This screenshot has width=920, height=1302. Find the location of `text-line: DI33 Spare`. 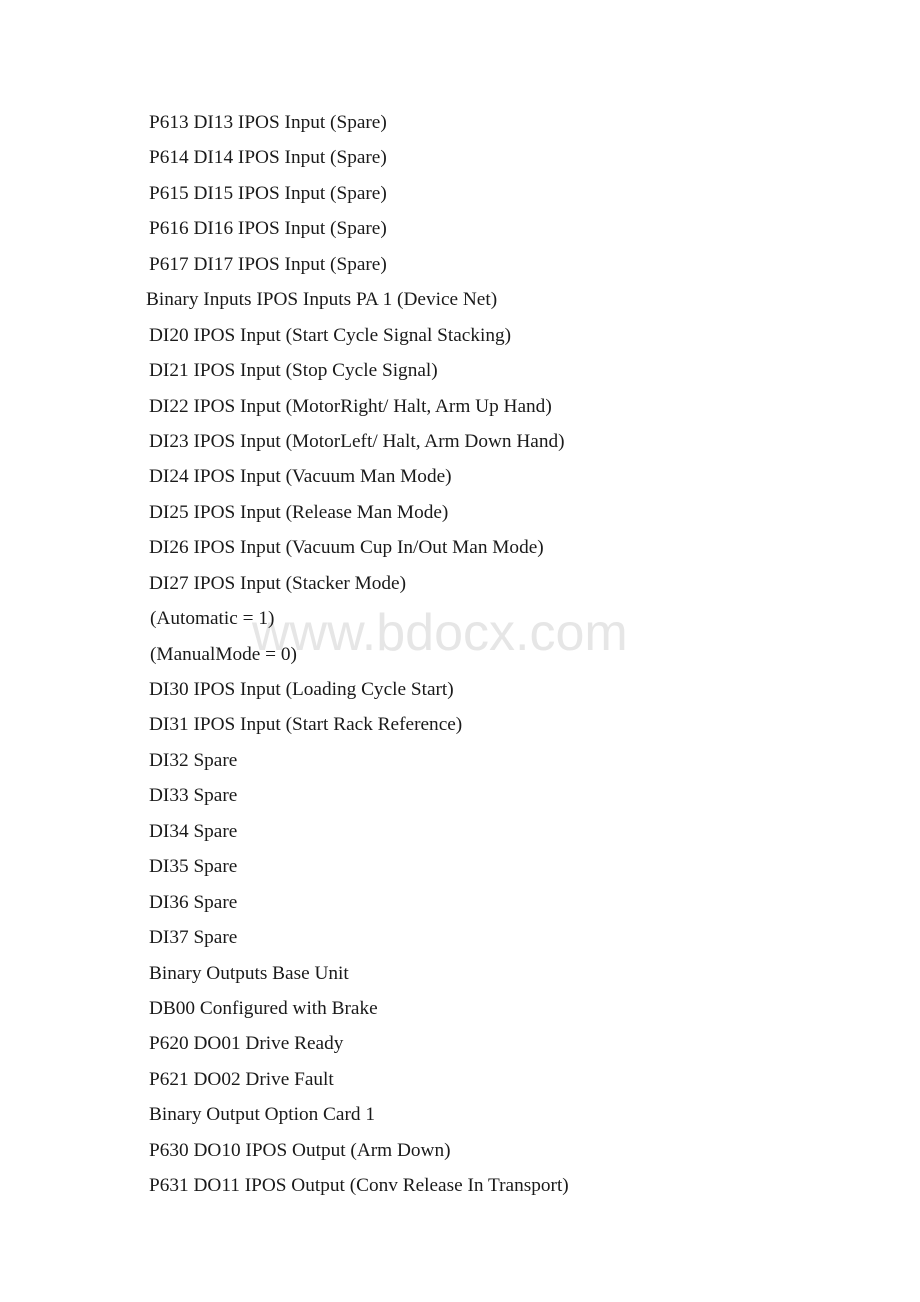

text-line: DI33 Spare is located at coordinates (193, 796).